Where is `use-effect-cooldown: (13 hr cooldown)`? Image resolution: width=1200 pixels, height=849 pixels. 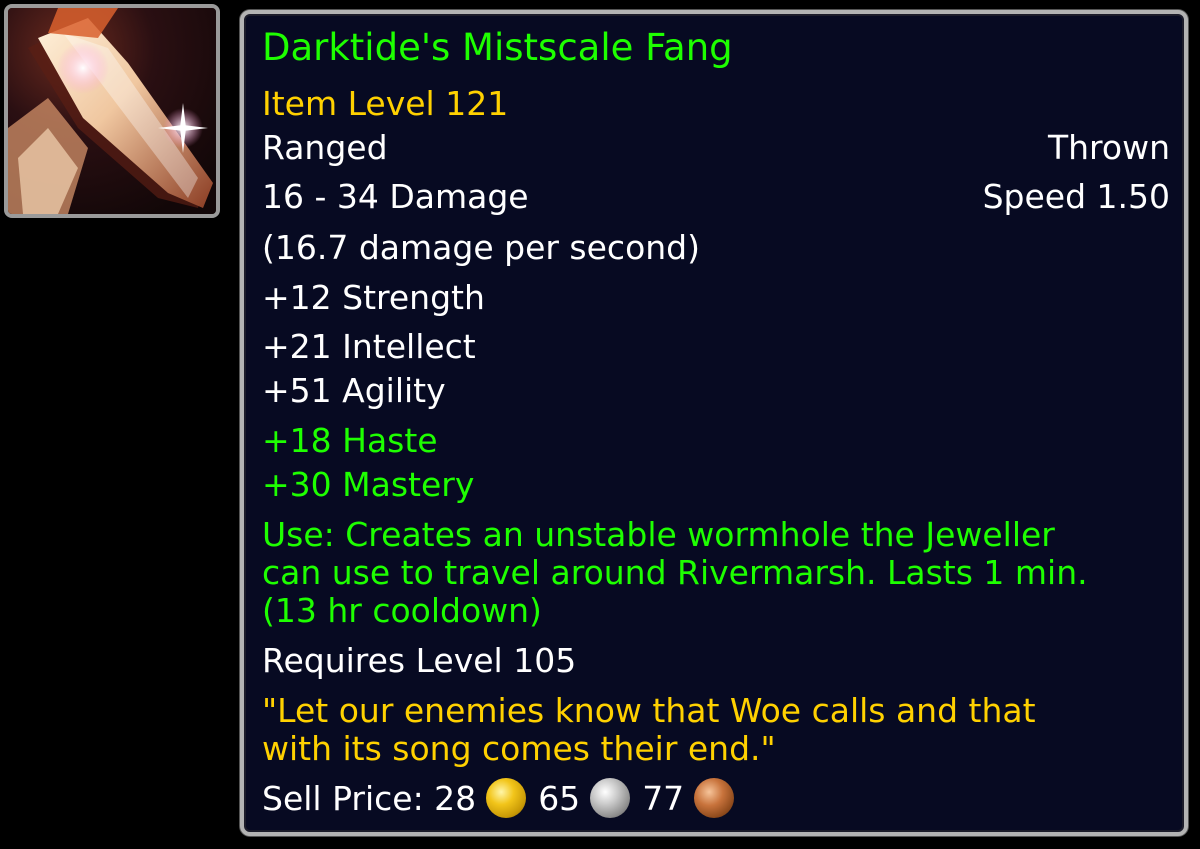
use-effect-cooldown: (13 hr cooldown) is located at coordinates (402, 610).